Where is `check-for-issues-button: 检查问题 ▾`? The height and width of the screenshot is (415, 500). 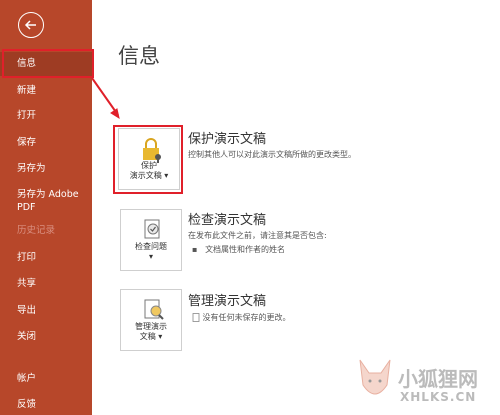 check-for-issues-button: 检查问题 ▾ is located at coordinates (151, 240).